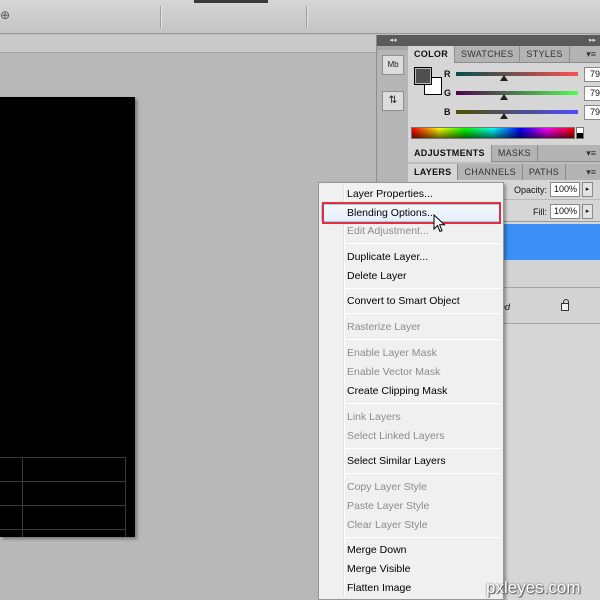 The image size is (600, 600). What do you see at coordinates (423, 76) in the screenshot?
I see `foreground-color-swatch` at bounding box center [423, 76].